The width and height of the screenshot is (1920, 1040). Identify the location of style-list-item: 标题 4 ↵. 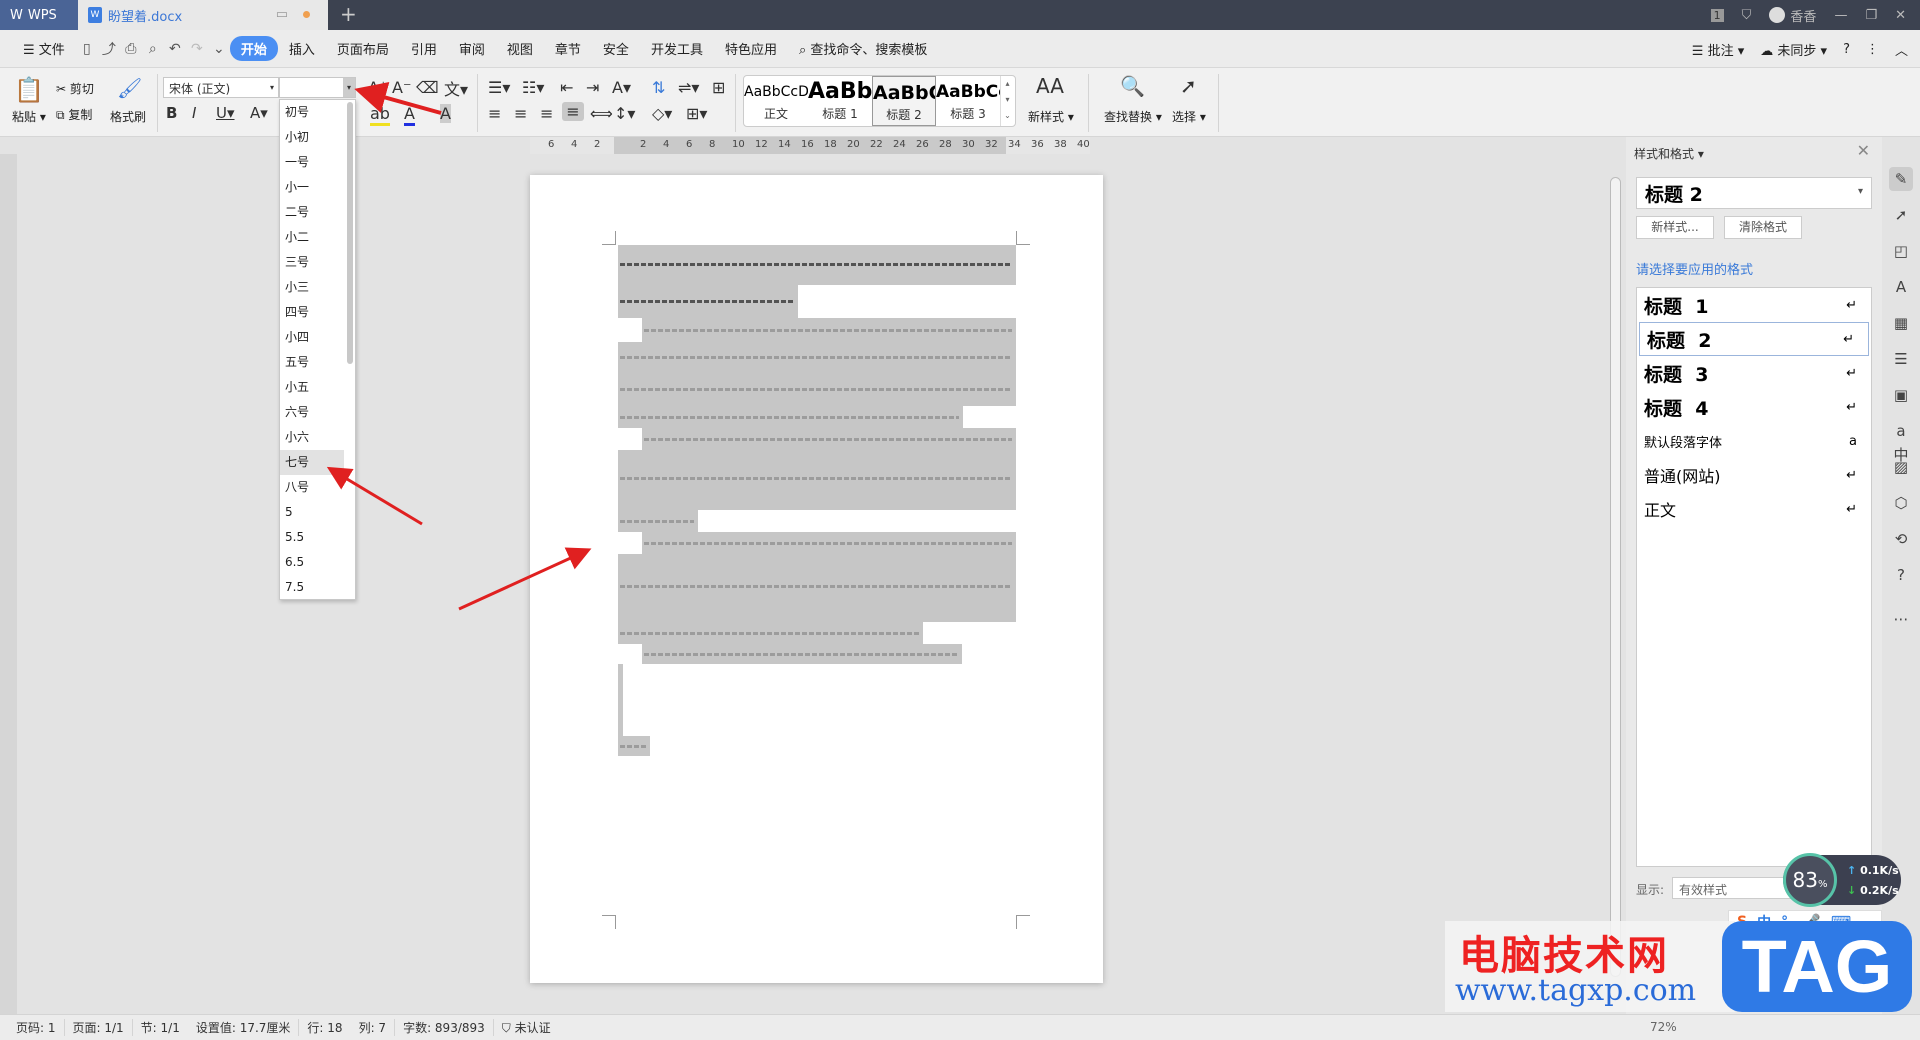
(1754, 407).